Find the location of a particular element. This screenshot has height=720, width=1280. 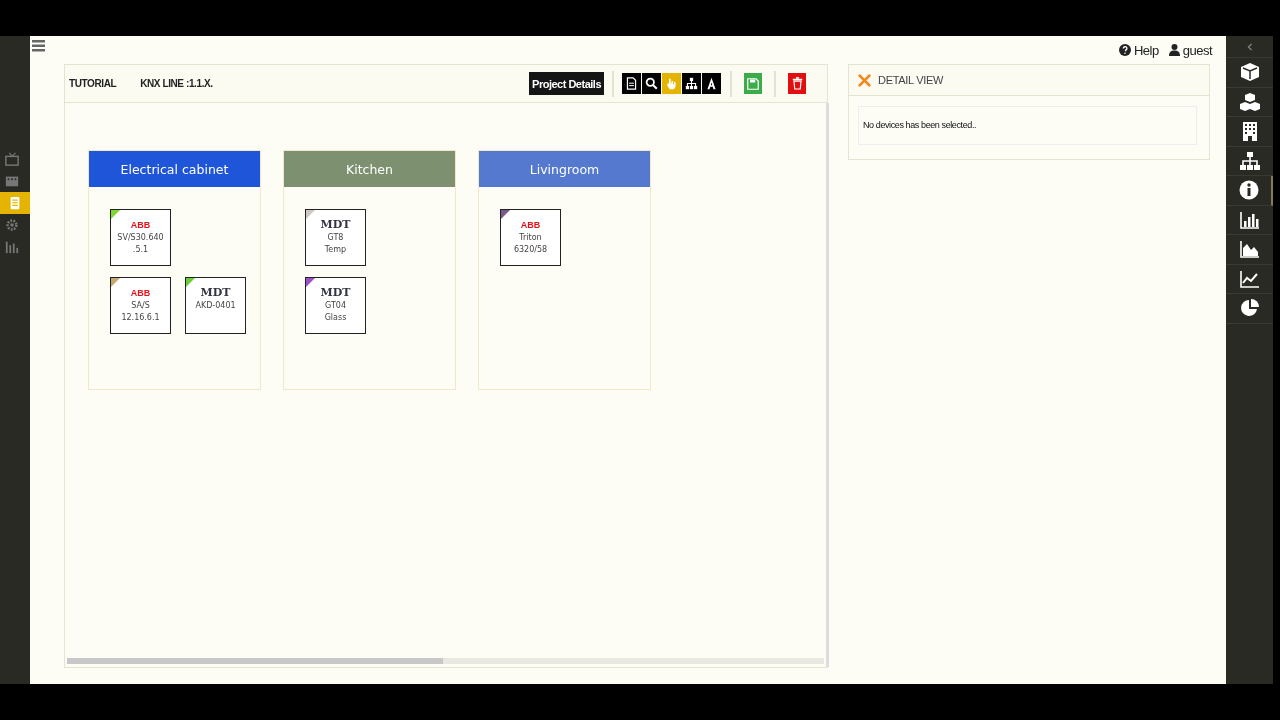

device-model: Glass is located at coordinates (335, 318).